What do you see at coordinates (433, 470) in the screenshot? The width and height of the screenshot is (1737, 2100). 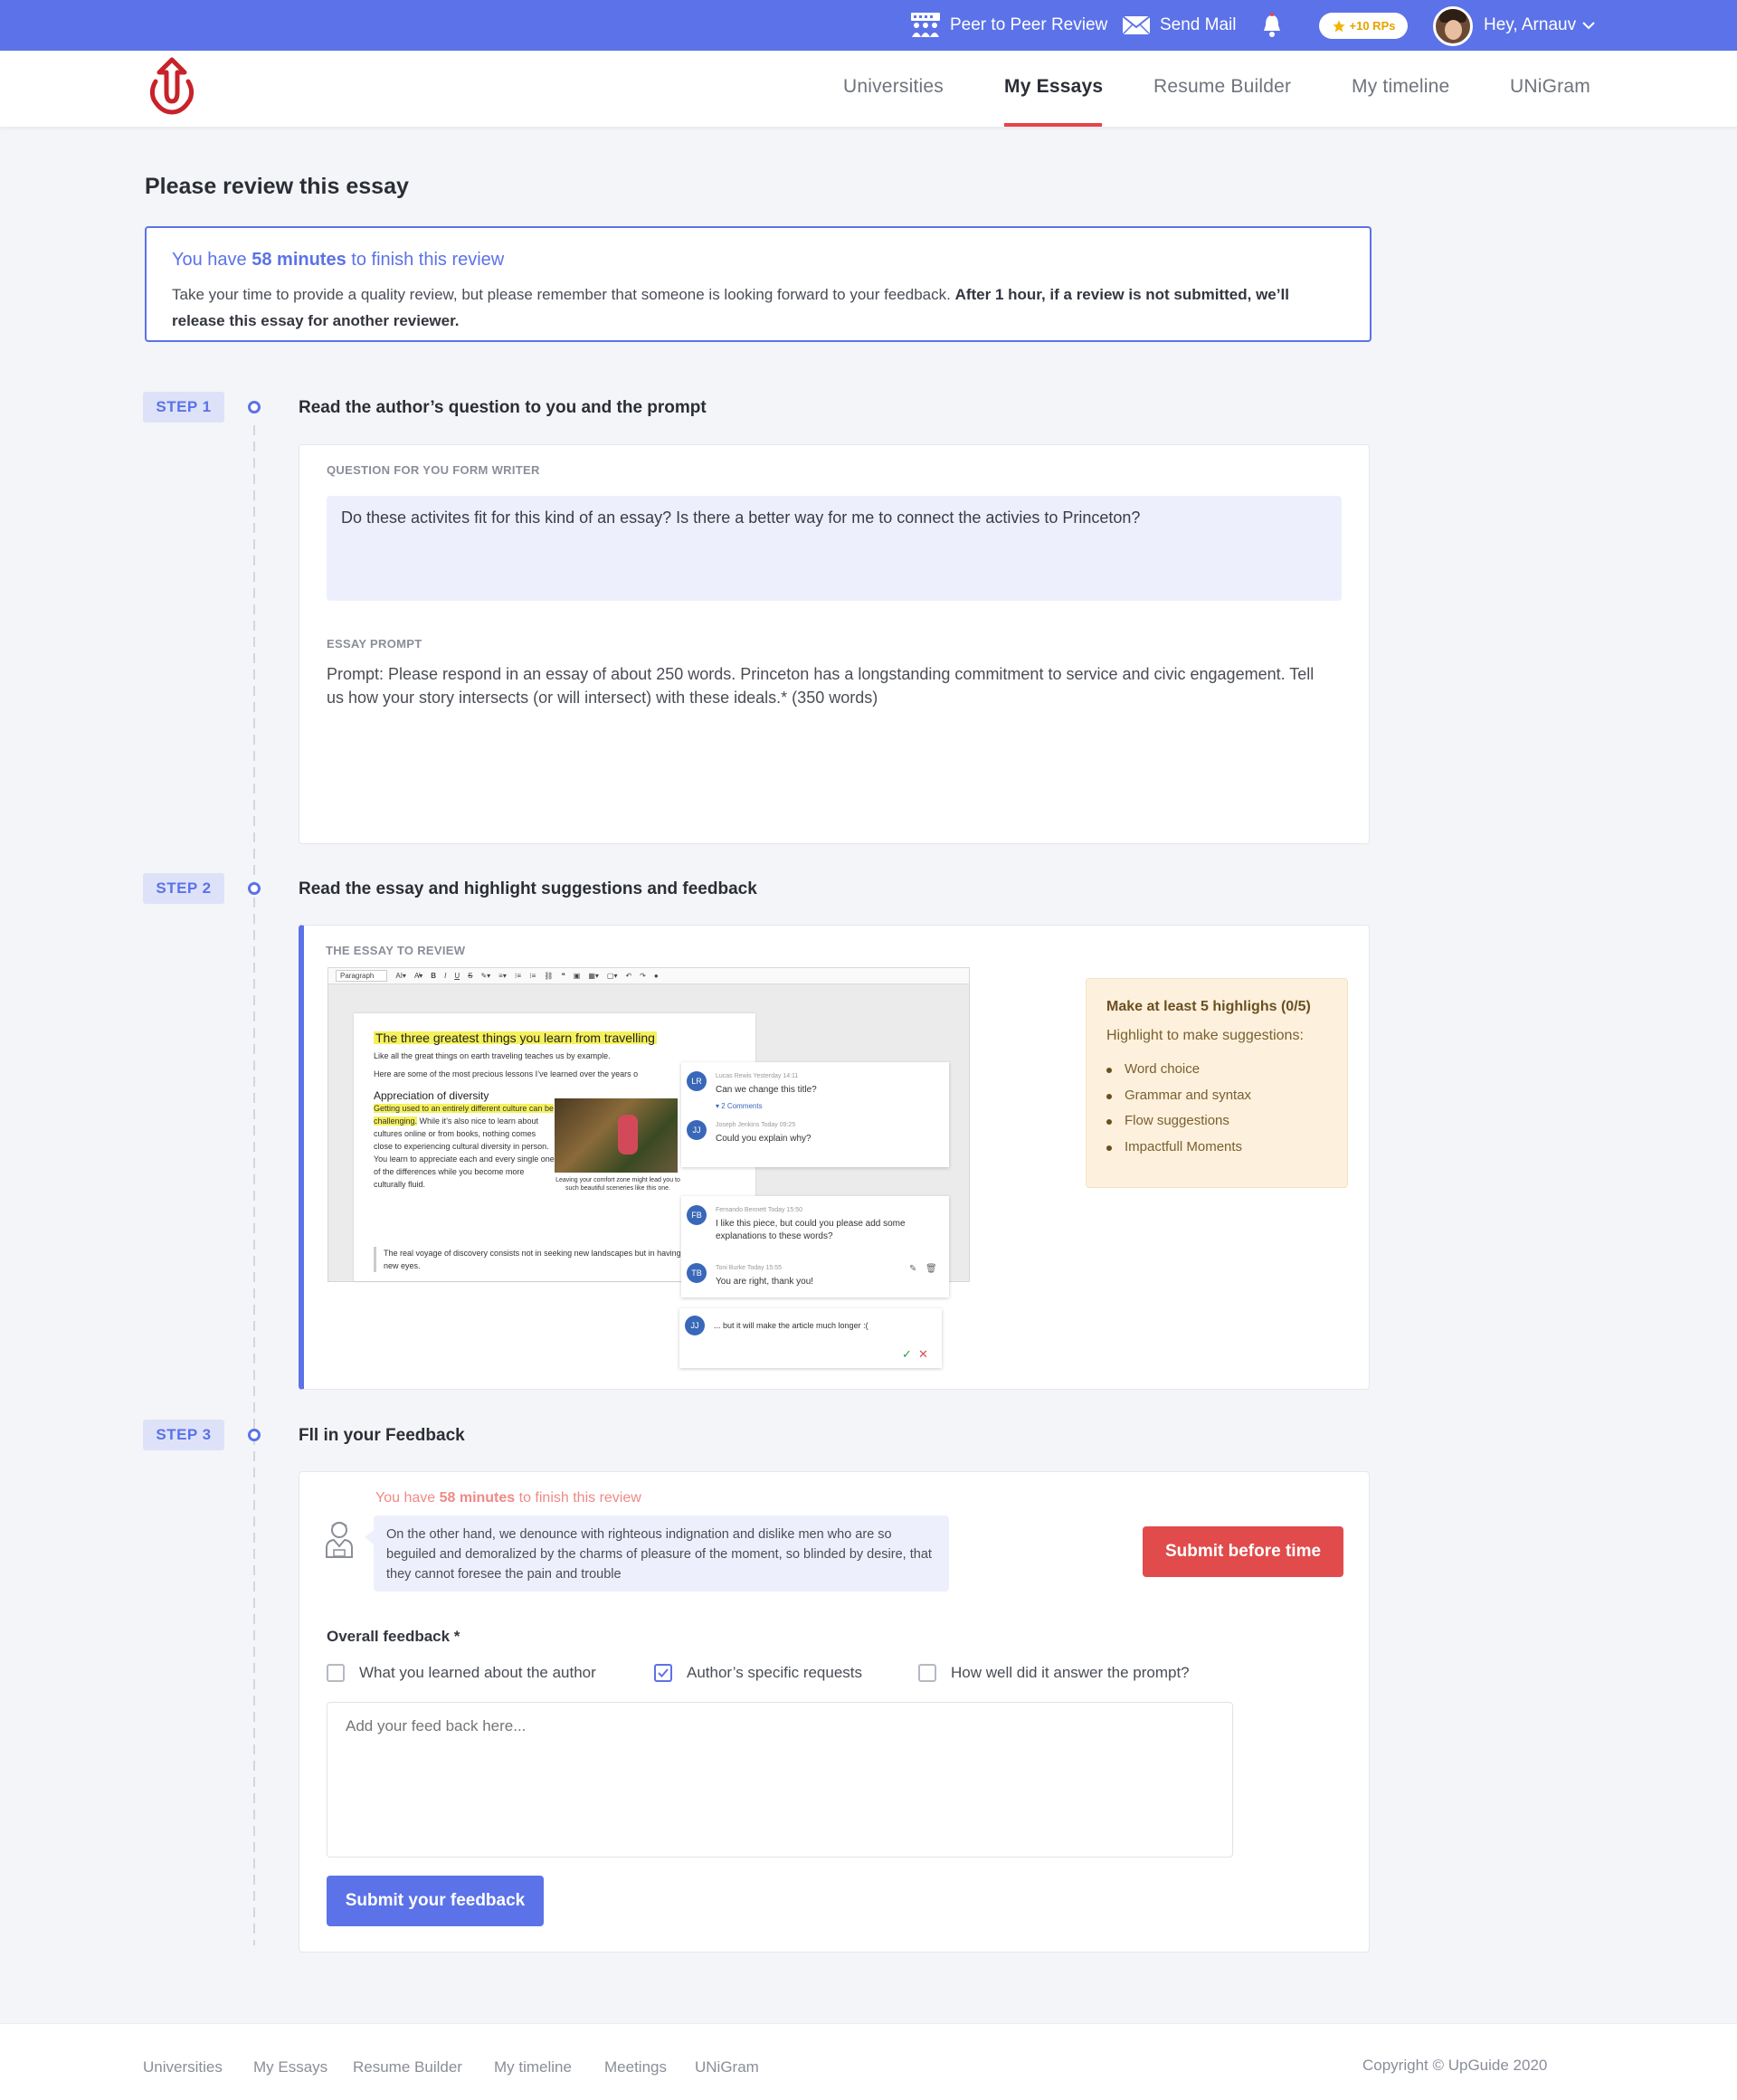 I see `question-label: QUESTION FOR YOU FORM WRITER` at bounding box center [433, 470].